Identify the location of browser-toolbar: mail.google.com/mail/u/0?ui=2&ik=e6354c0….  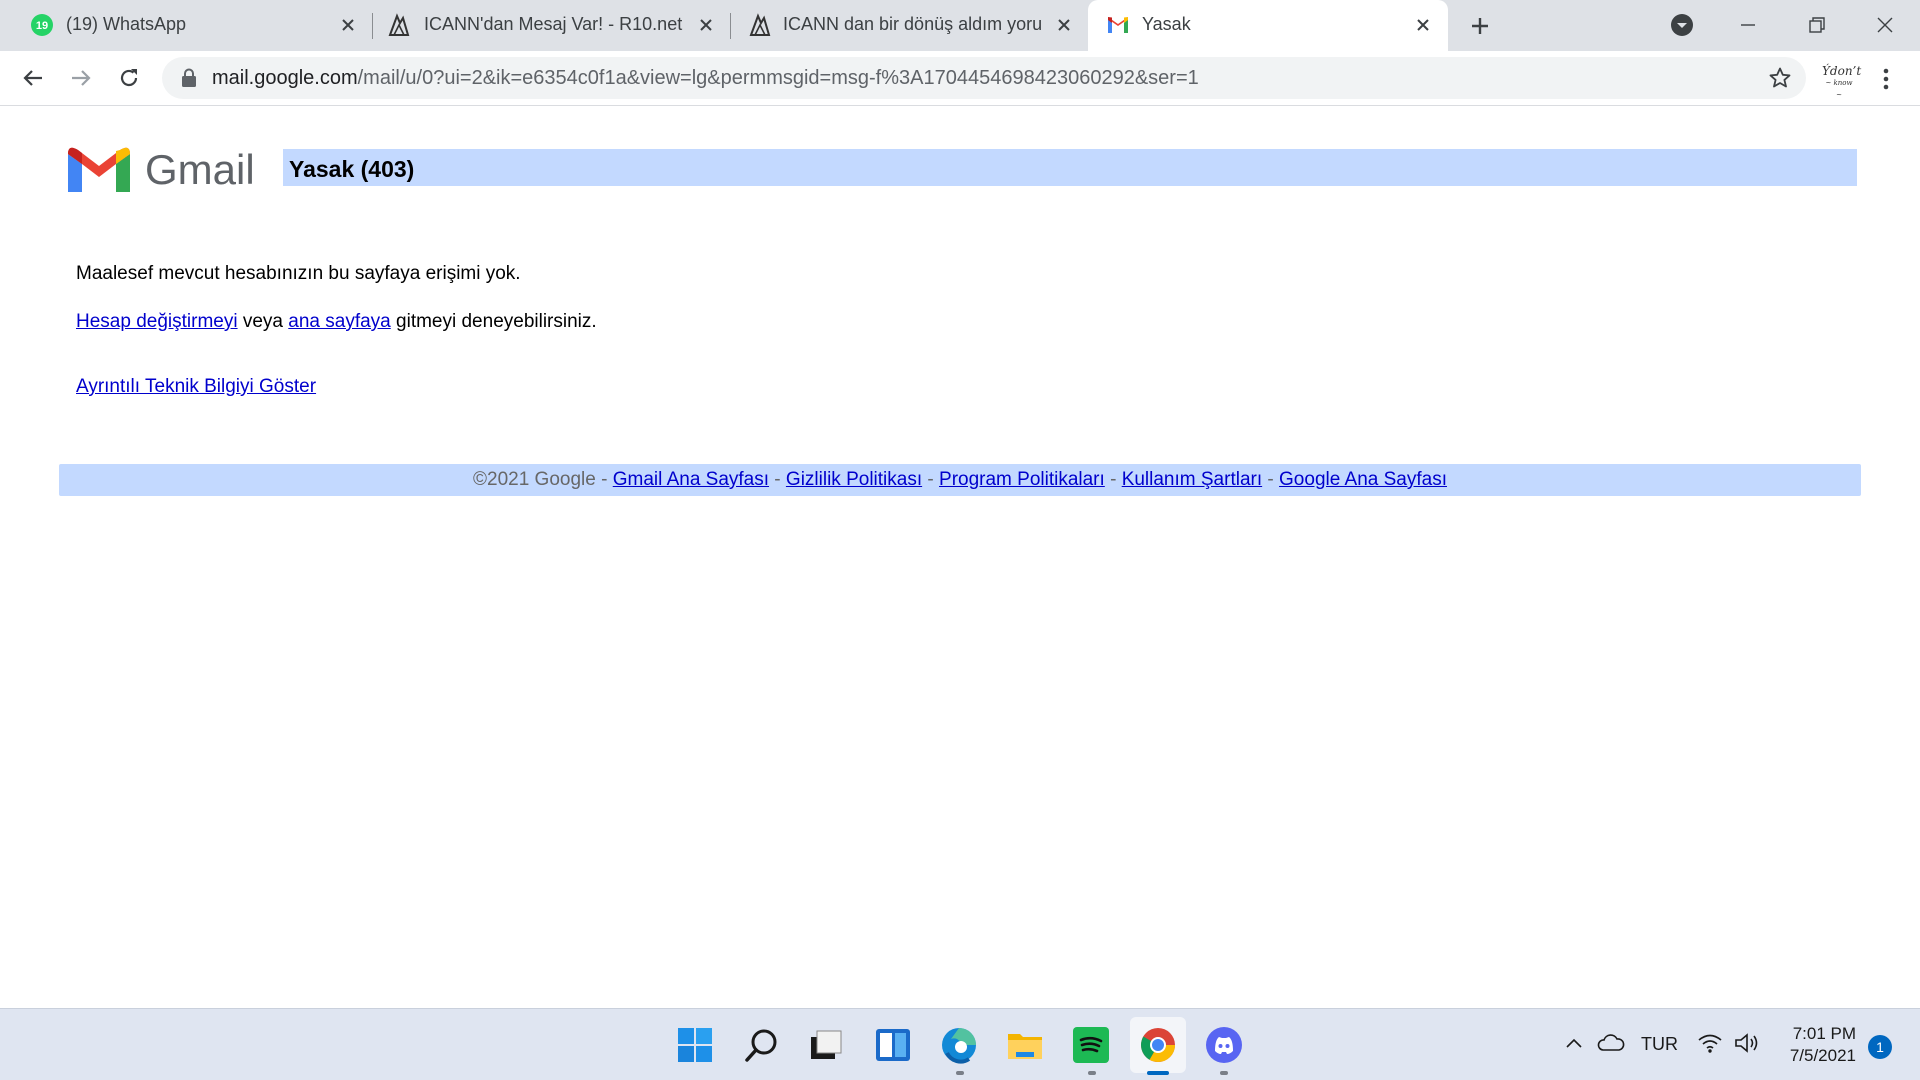
(960, 78).